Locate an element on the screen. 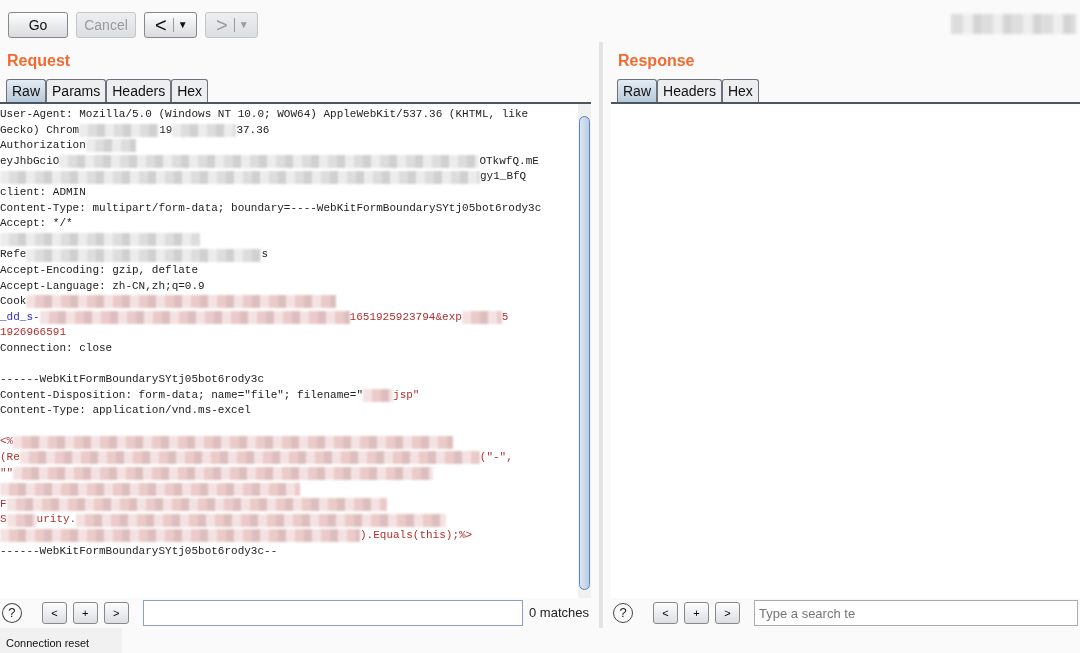  code-text: Authorization is located at coordinates (43, 146).